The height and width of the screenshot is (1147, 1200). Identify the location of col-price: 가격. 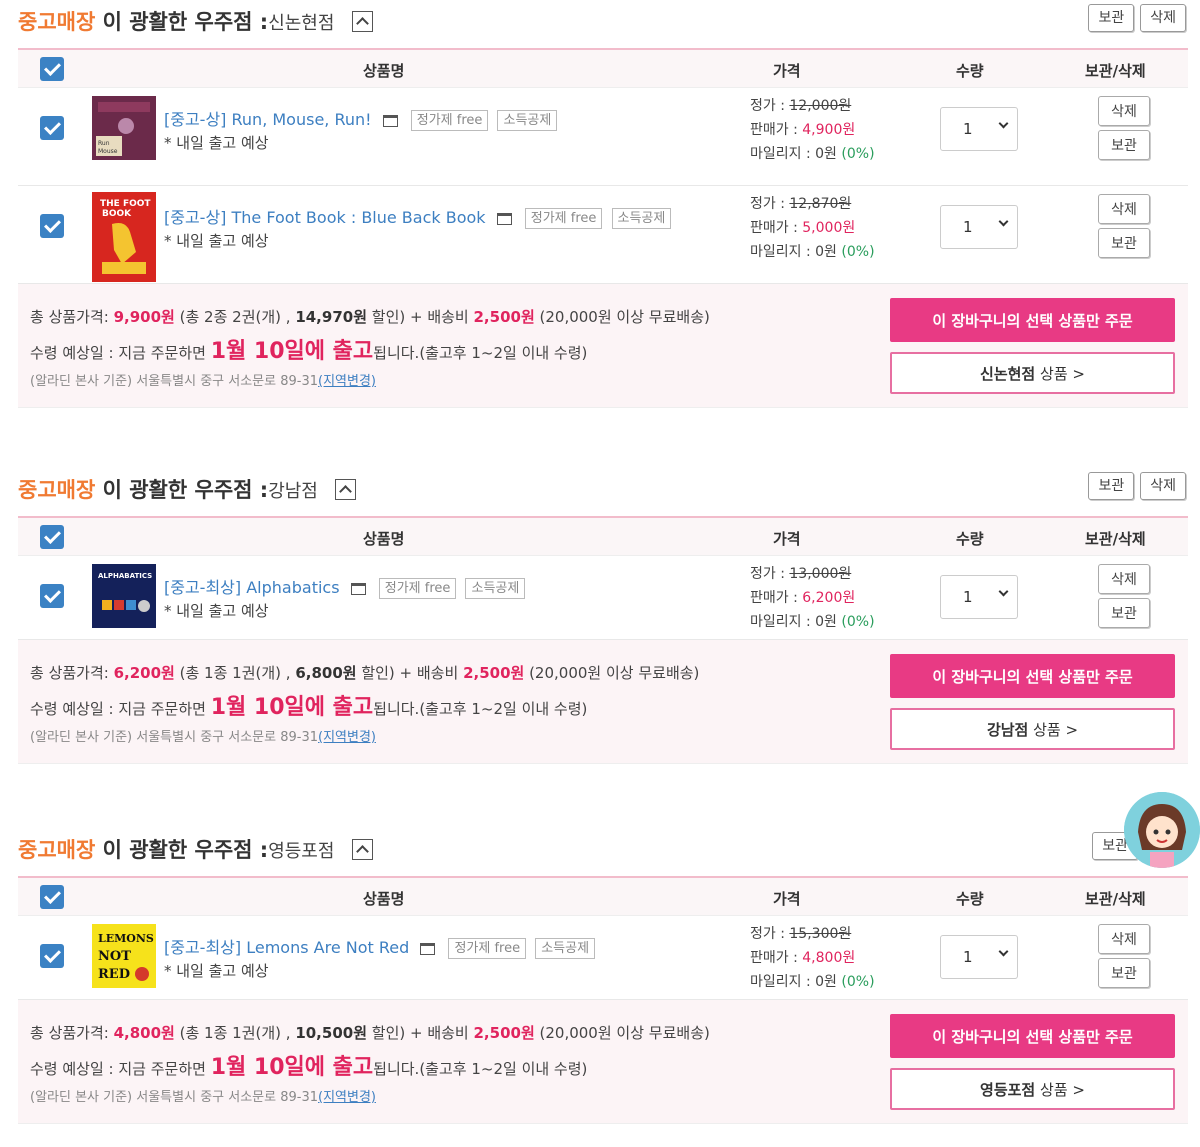
(787, 539).